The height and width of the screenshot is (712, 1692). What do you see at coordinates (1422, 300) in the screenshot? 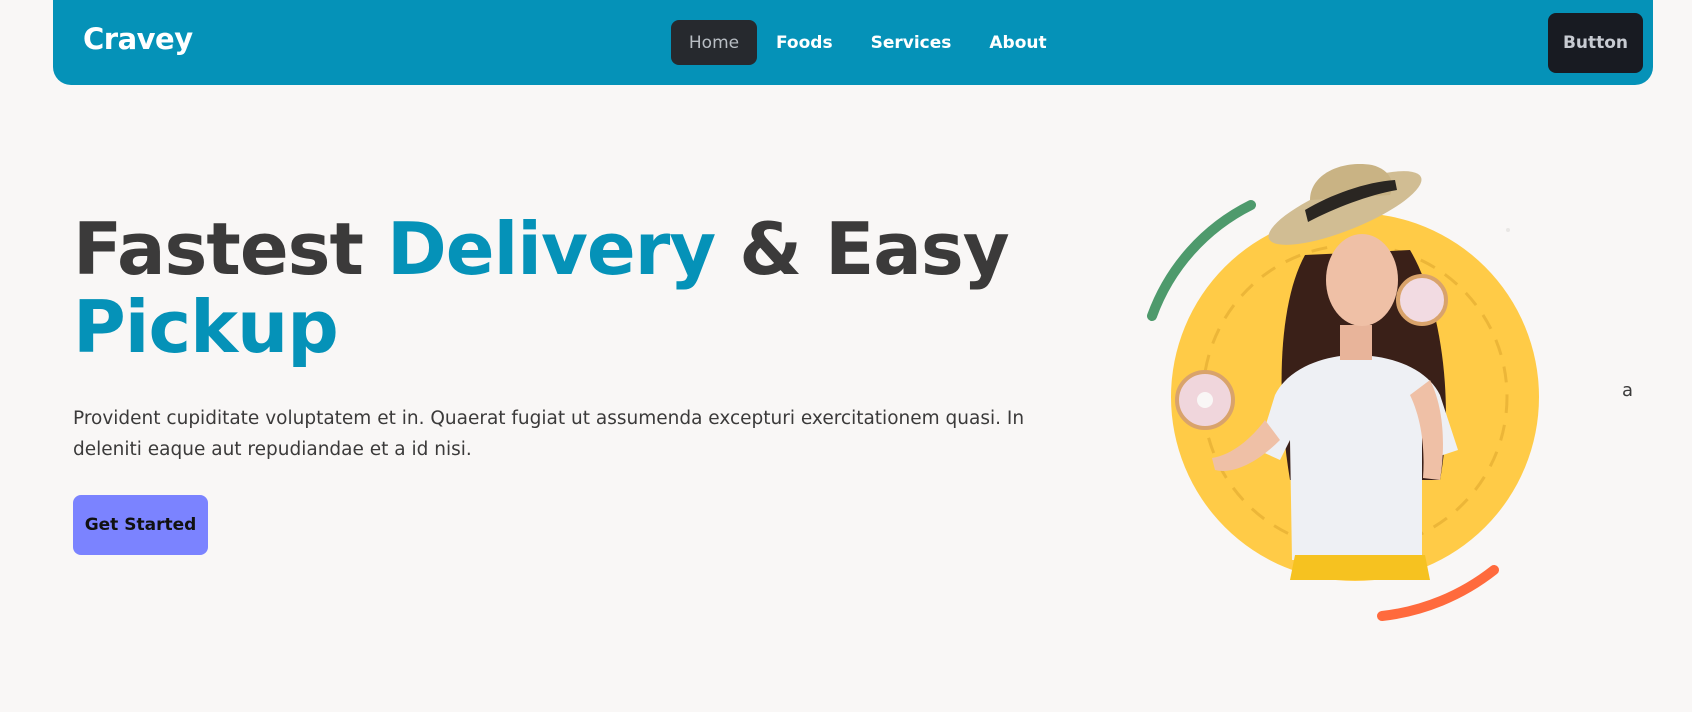
I see `donut-right` at bounding box center [1422, 300].